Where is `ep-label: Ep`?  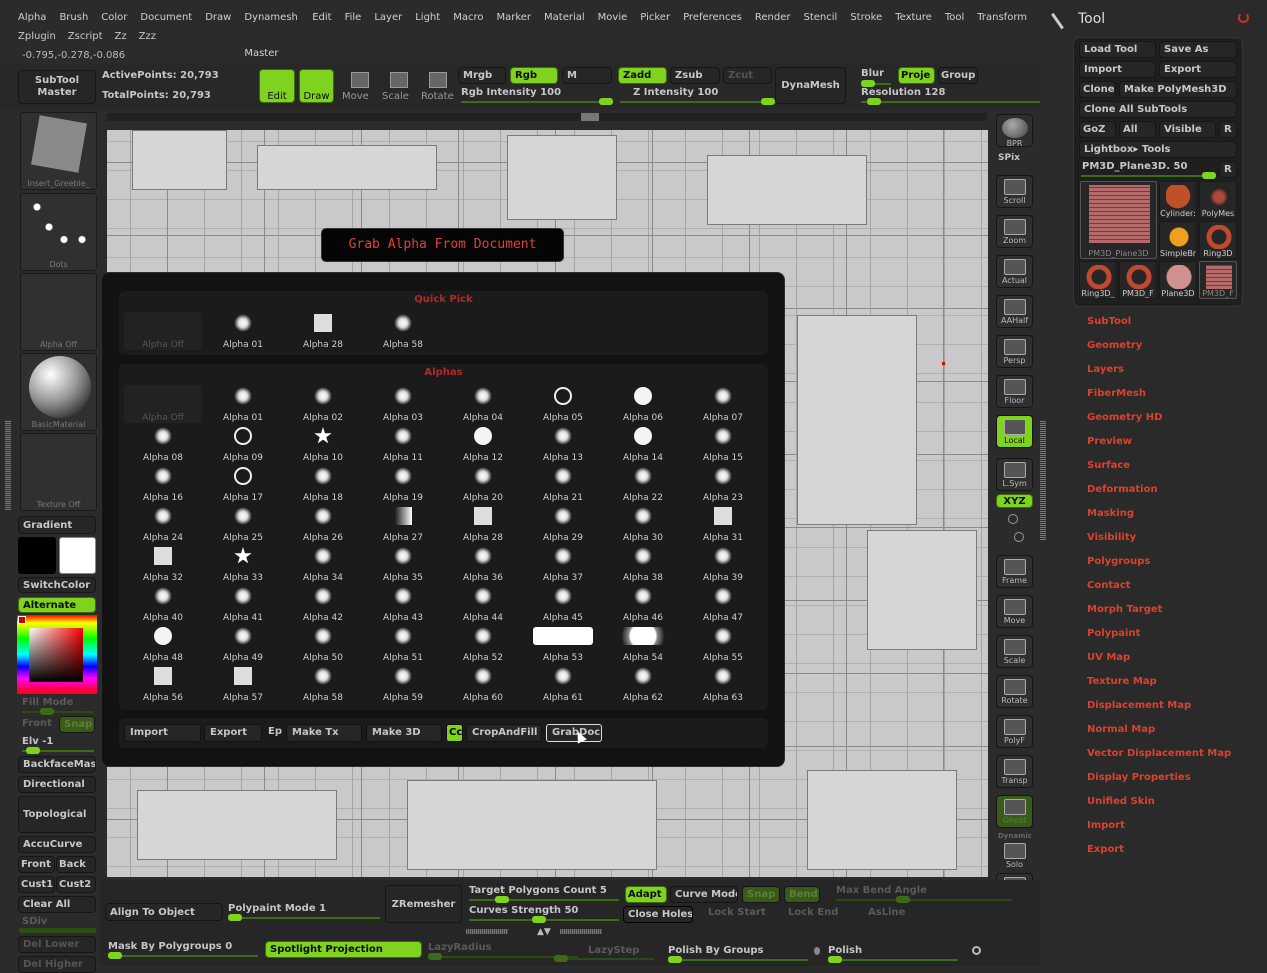
ep-label: Ep is located at coordinates (275, 731).